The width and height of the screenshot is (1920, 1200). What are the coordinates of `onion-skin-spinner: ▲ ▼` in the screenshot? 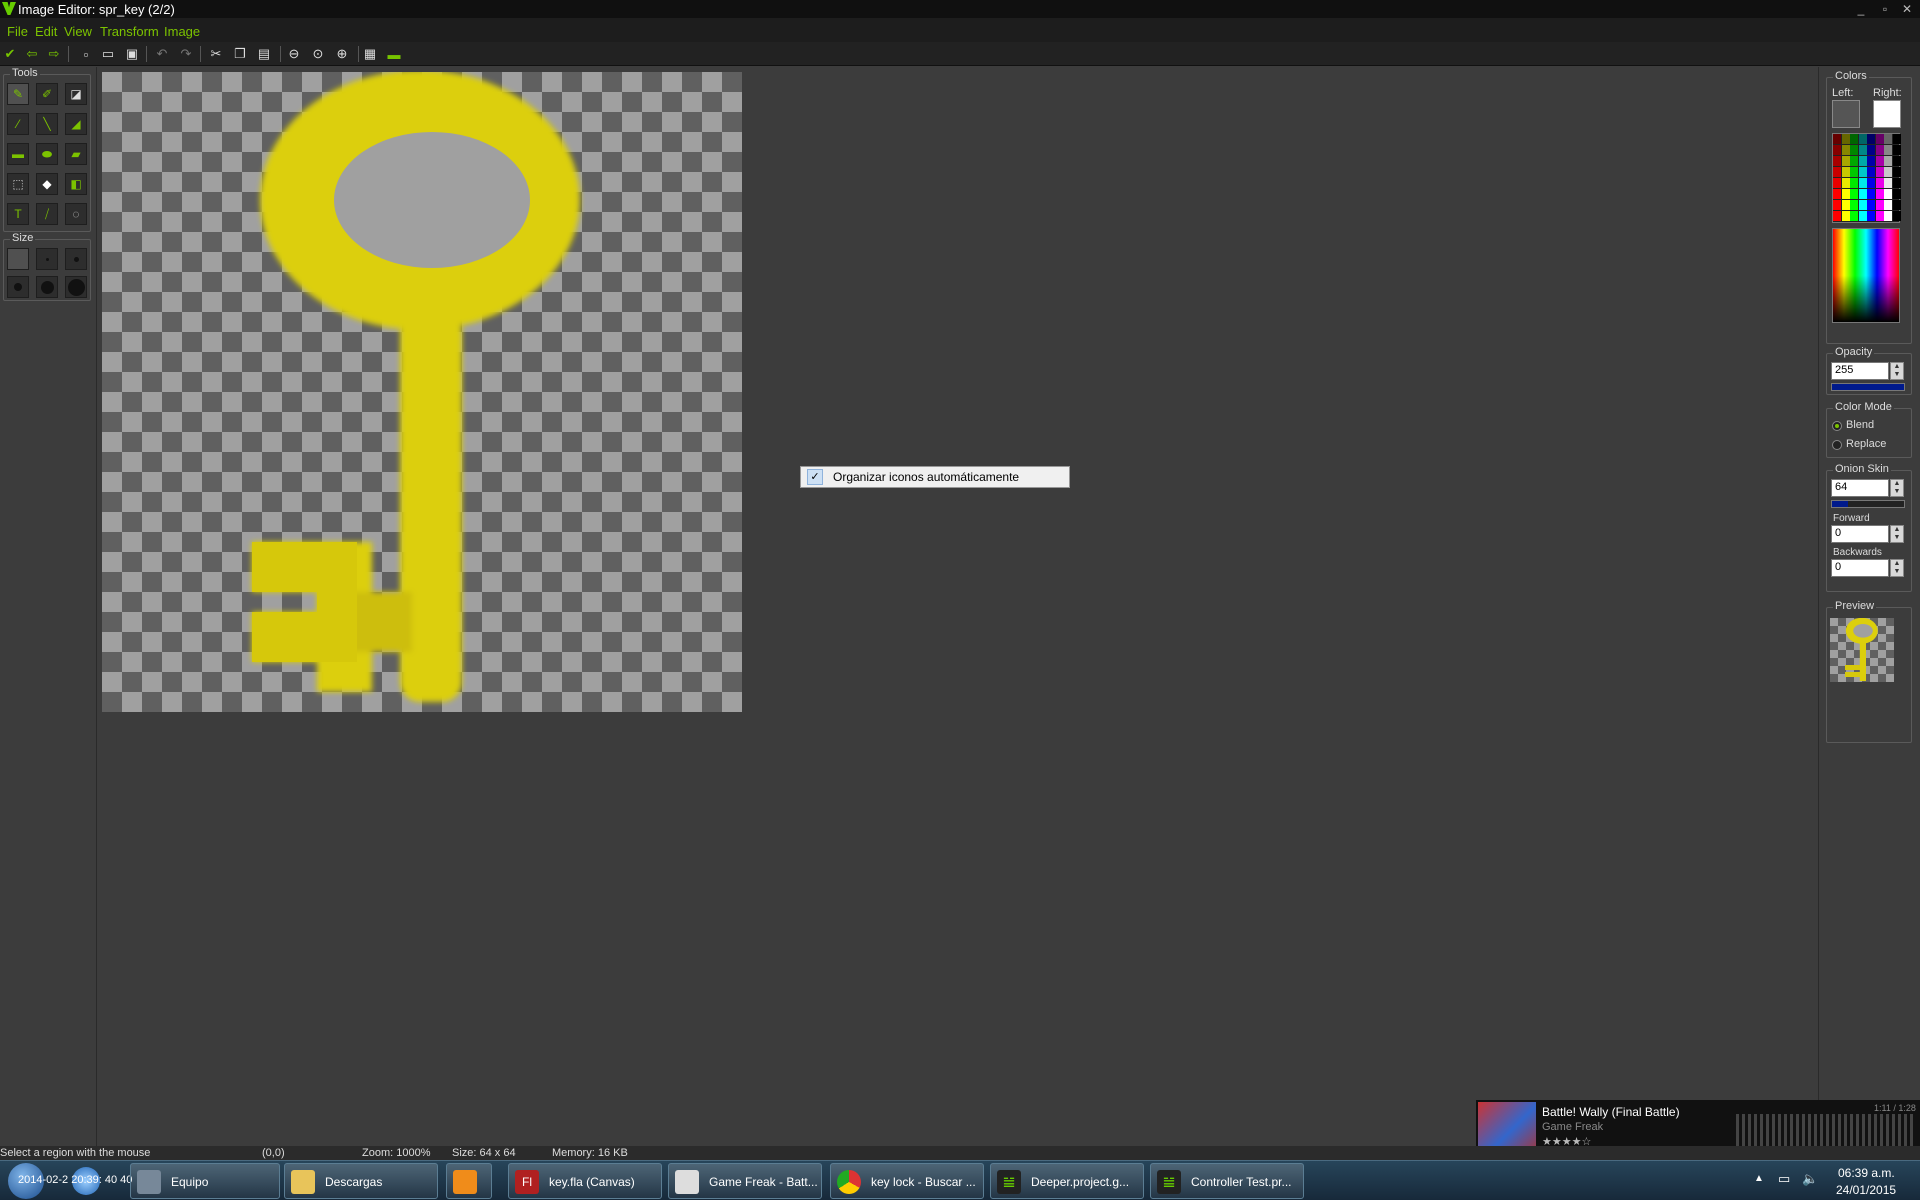 It's located at (1897, 488).